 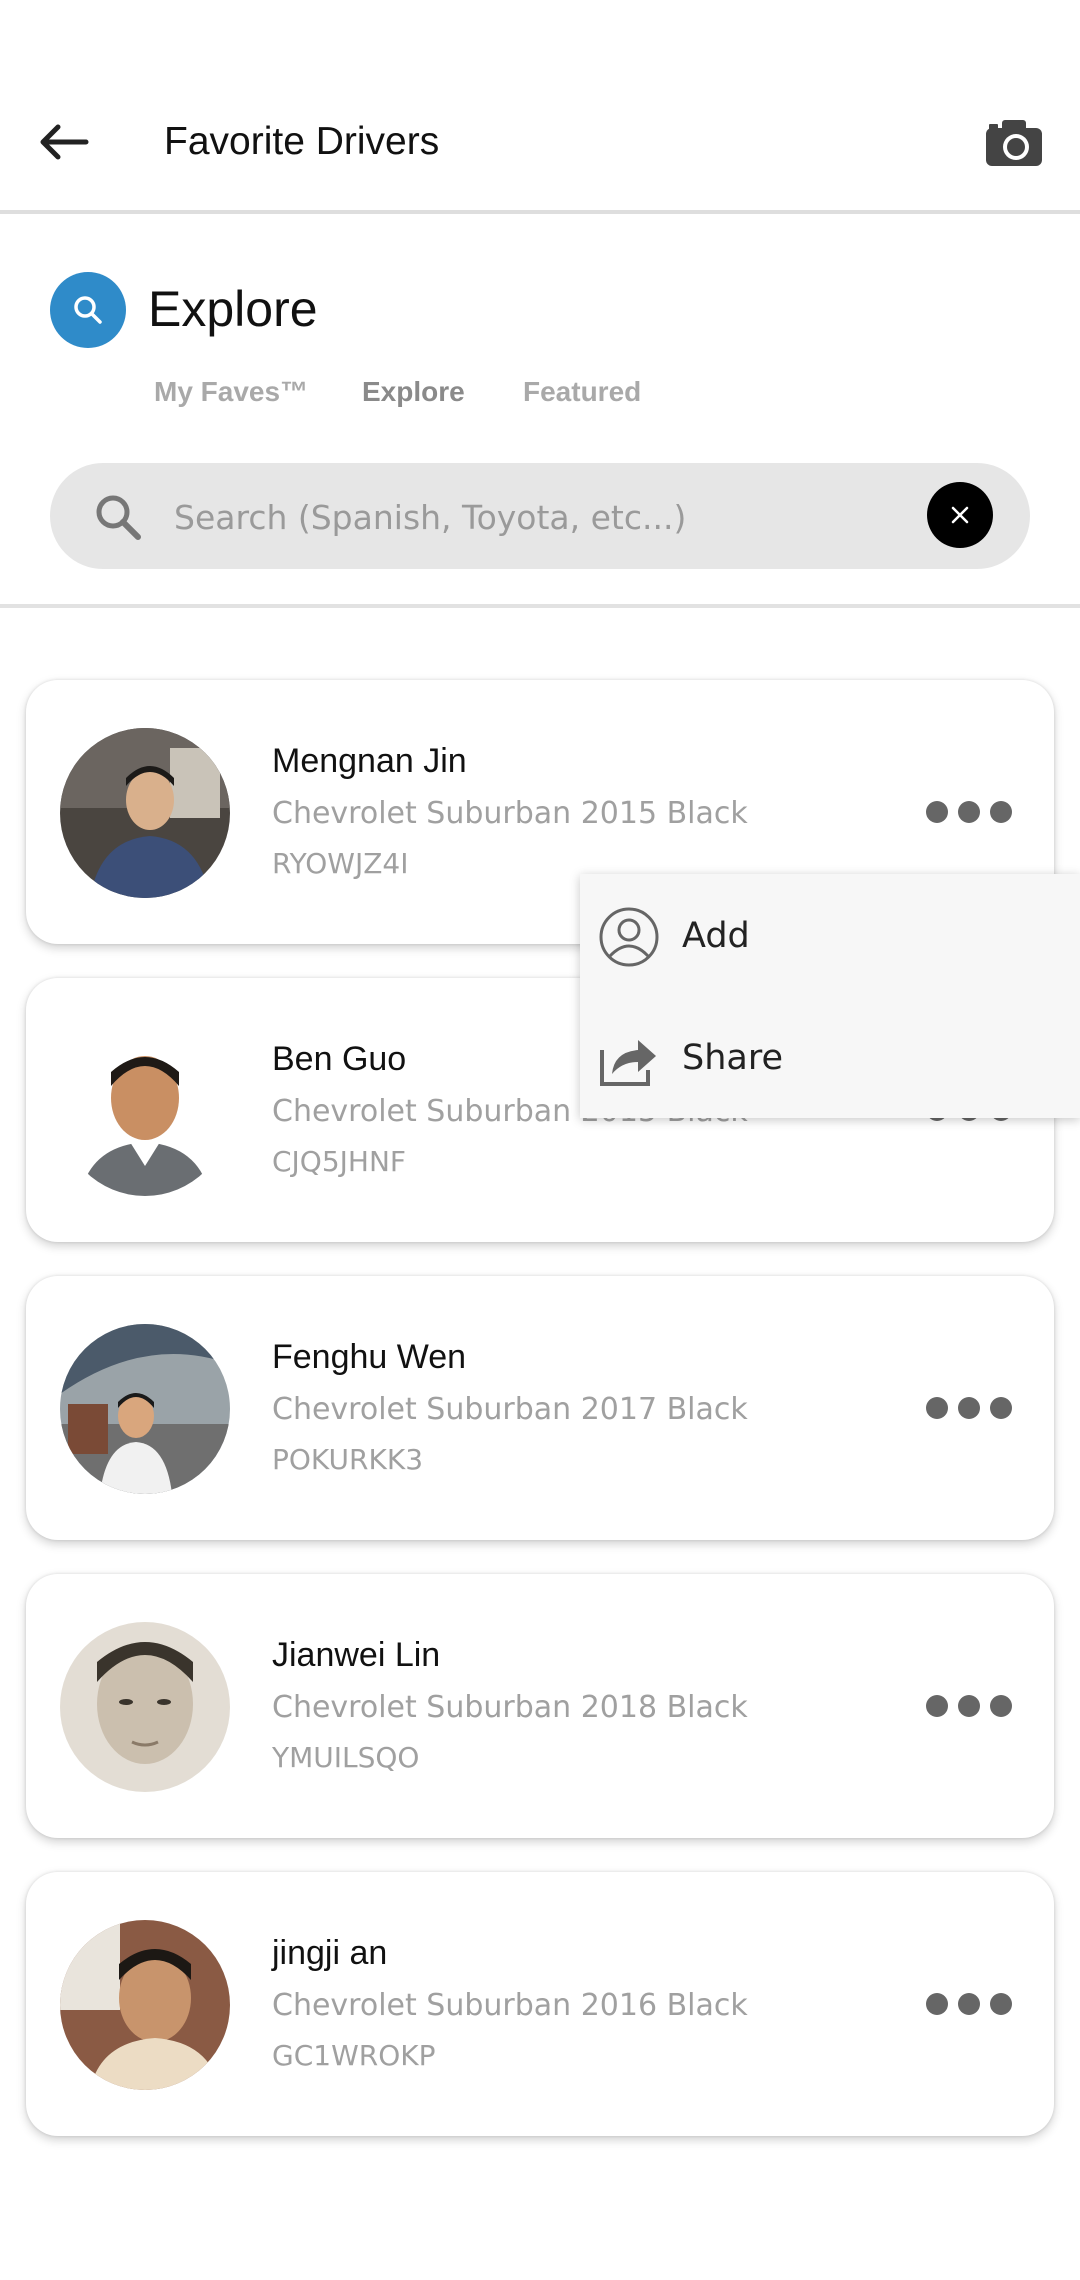 I want to click on page-title: Favorite Drivers, so click(x=302, y=141).